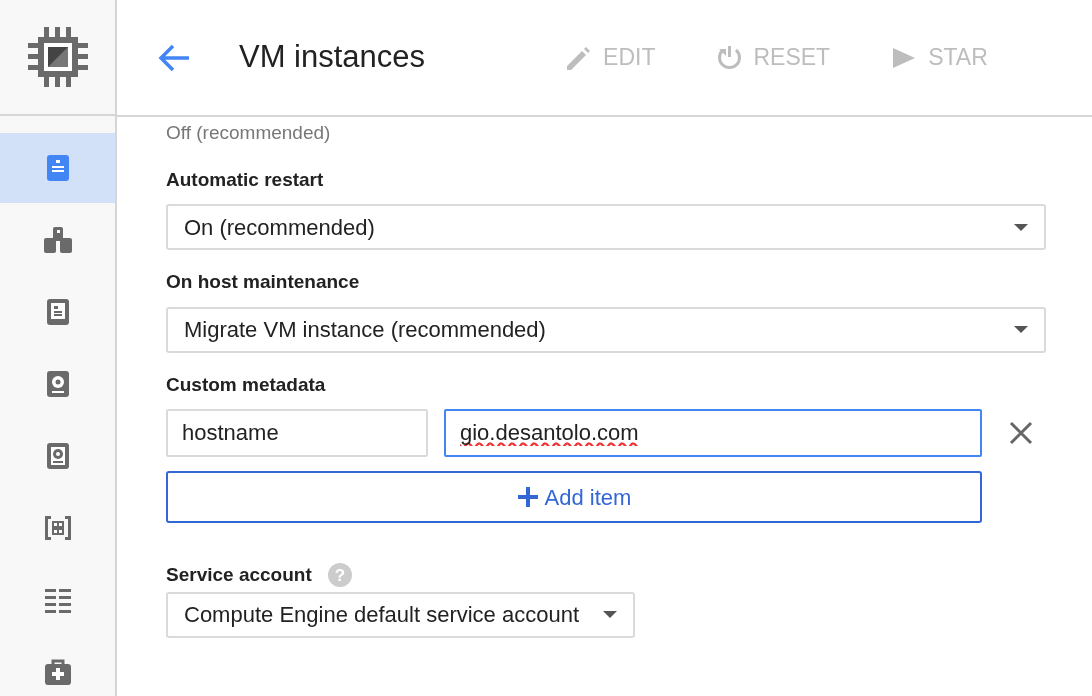 The width and height of the screenshot is (1092, 696). I want to click on field-label: Service account, so click(239, 575).